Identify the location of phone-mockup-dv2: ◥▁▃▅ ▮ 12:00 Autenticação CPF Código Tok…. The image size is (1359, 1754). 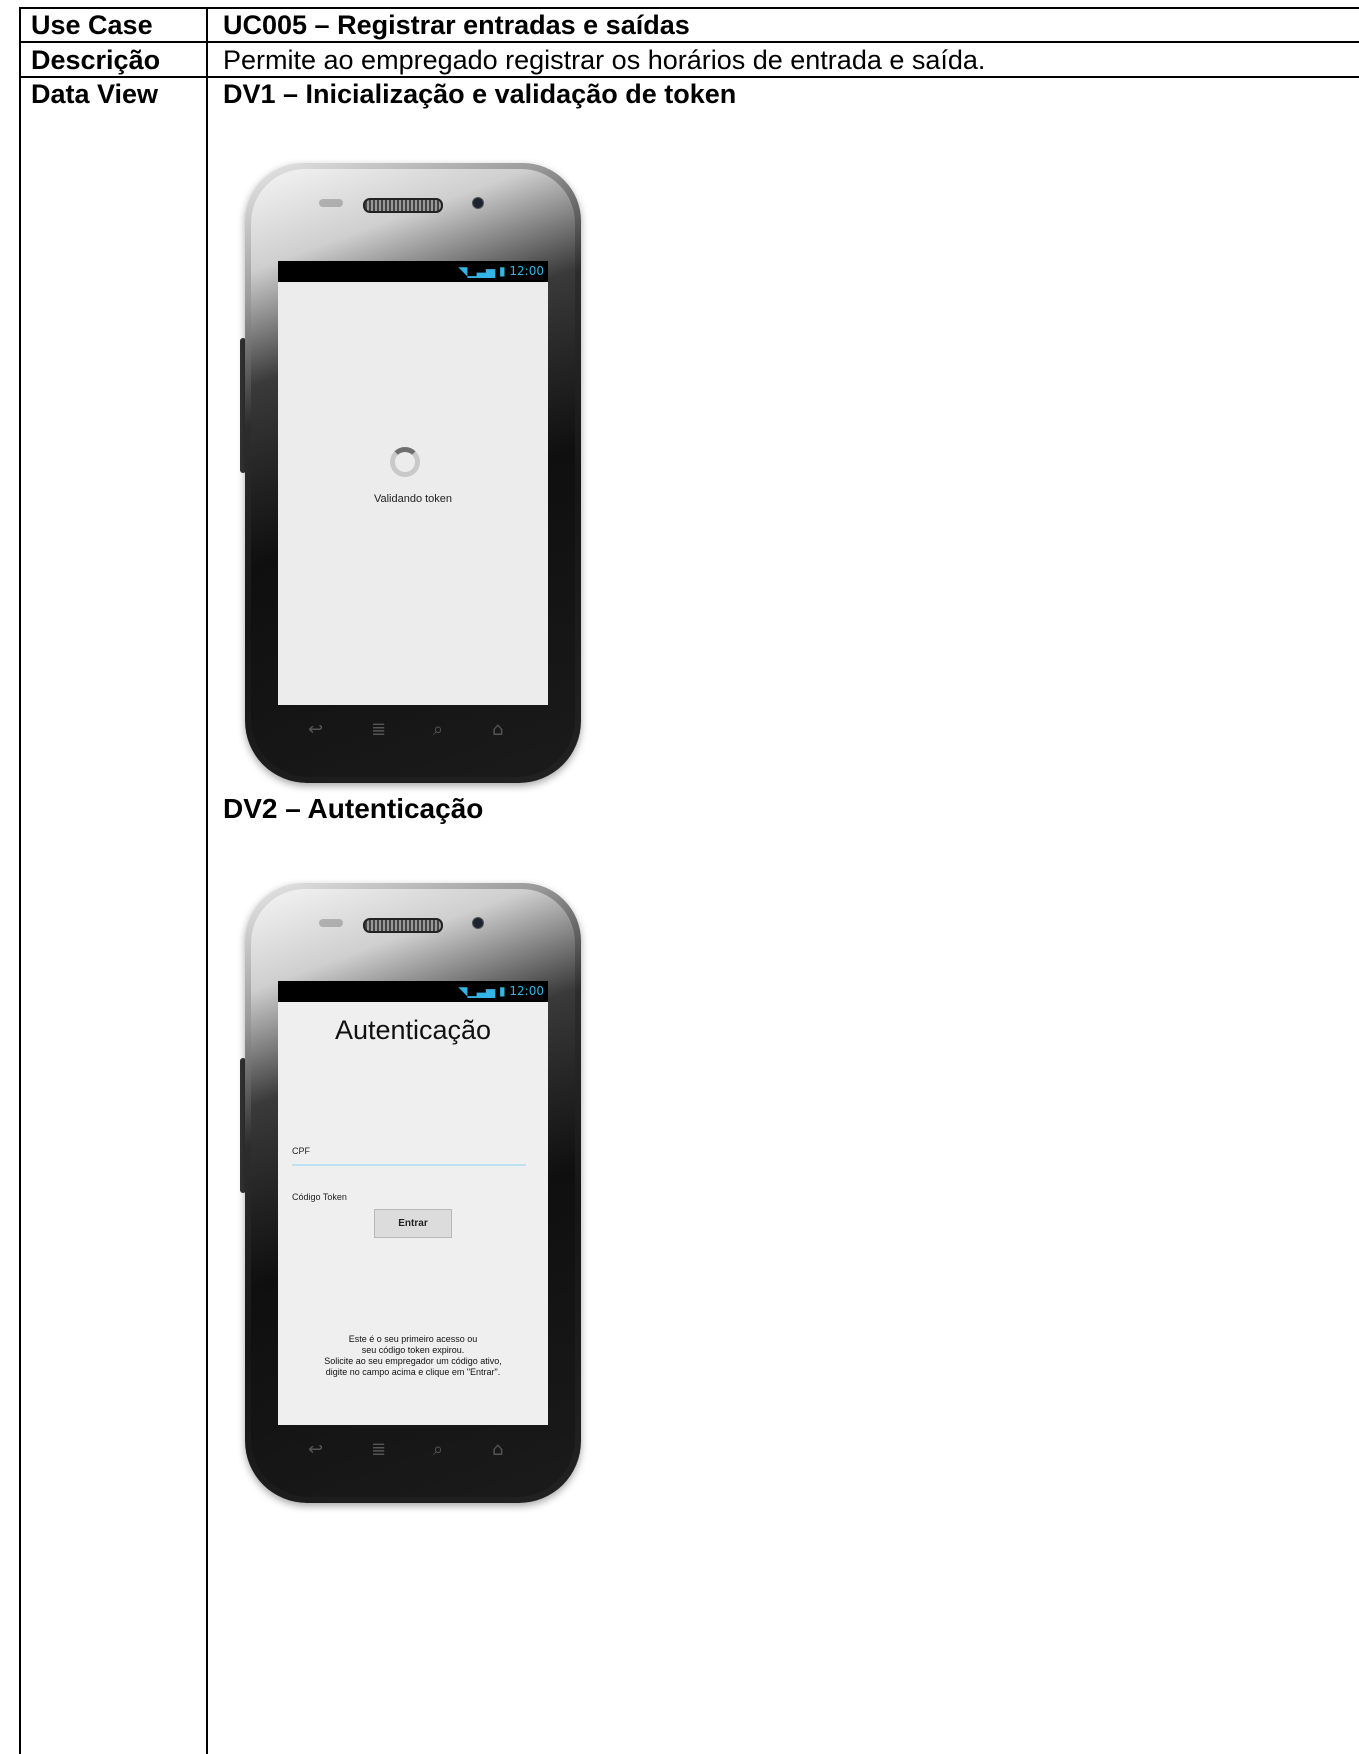
(410, 1193).